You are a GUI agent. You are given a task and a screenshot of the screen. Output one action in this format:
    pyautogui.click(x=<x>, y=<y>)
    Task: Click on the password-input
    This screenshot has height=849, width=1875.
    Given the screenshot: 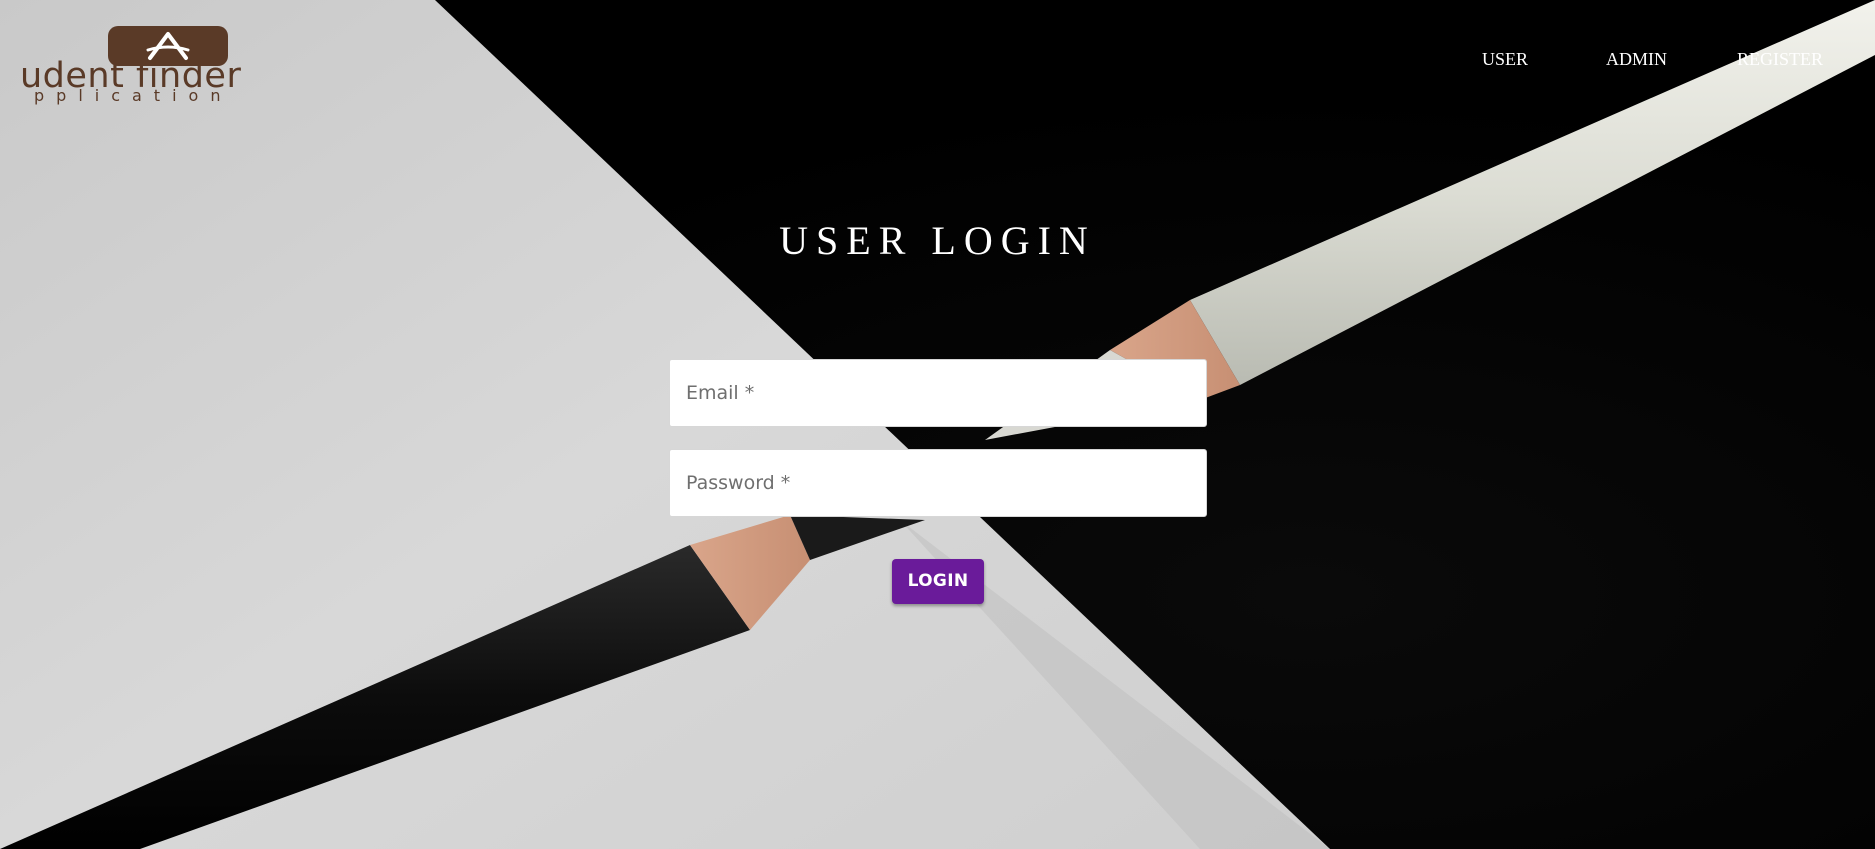 What is the action you would take?
    pyautogui.click(x=938, y=483)
    